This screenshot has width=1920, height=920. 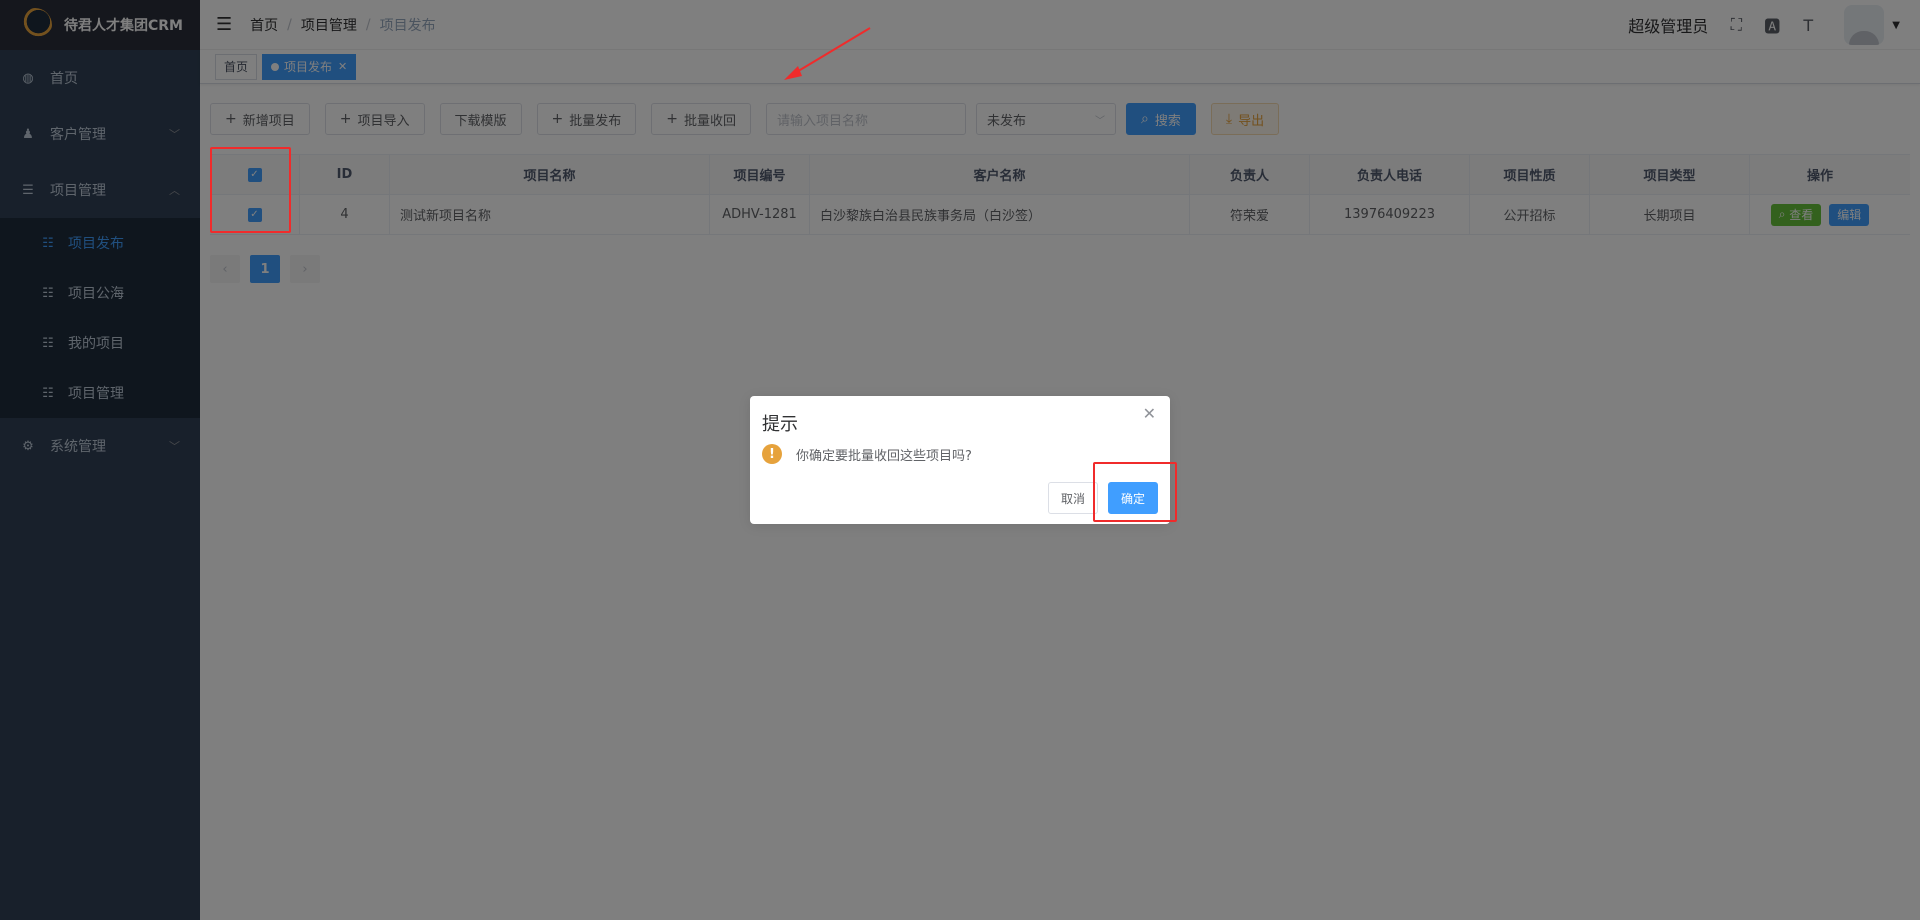 I want to click on annotation-confirm-highlight, so click(x=1135, y=492).